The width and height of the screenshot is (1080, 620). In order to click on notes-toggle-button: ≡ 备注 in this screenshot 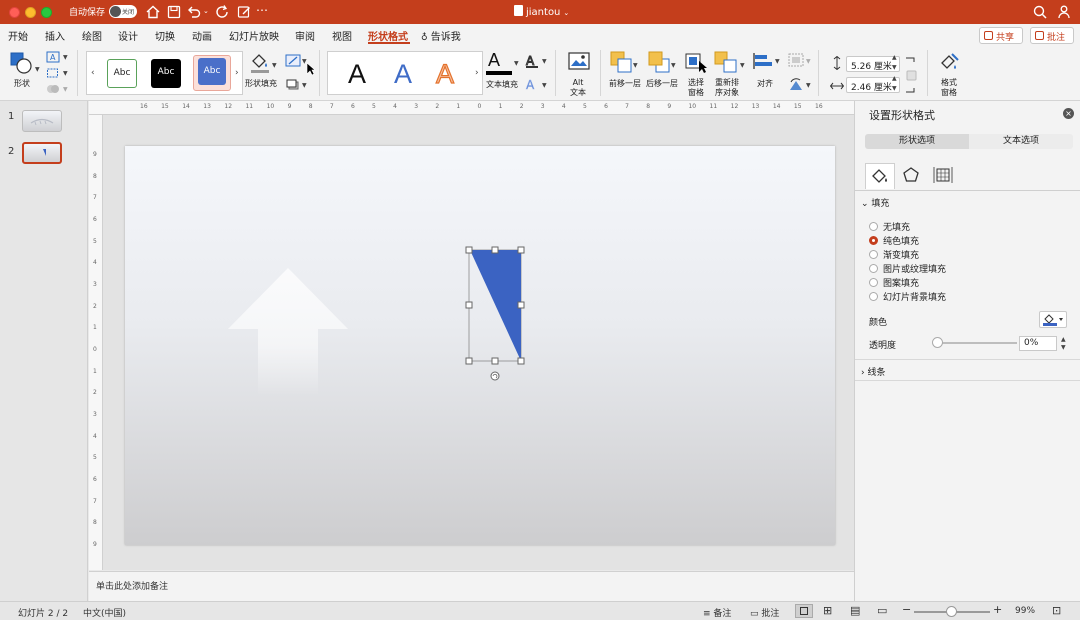, I will do `click(717, 612)`.